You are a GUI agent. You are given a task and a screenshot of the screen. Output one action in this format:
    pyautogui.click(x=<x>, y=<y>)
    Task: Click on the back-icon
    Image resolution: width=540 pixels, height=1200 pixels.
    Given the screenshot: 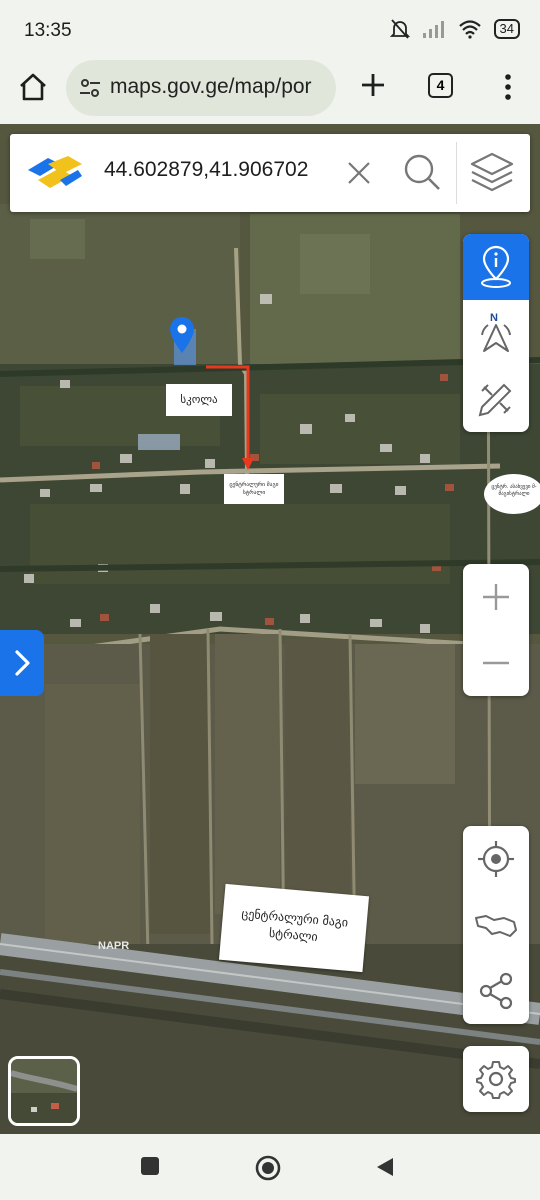 What is the action you would take?
    pyautogui.click(x=385, y=1167)
    